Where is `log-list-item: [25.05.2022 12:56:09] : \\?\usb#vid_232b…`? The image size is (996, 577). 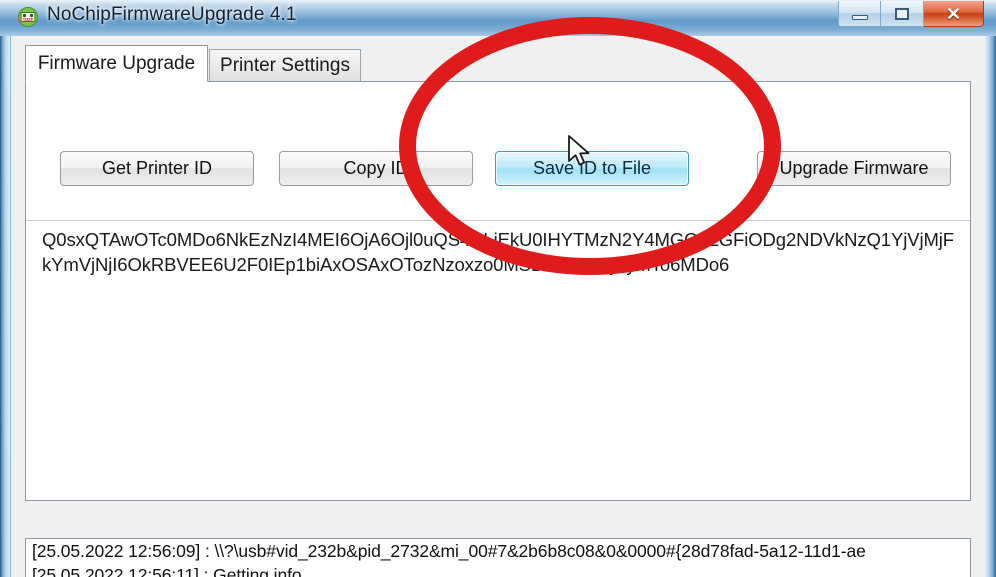
log-list-item: [25.05.2022 12:56:09] : \\?\usb#vid_232b… is located at coordinates (498, 551).